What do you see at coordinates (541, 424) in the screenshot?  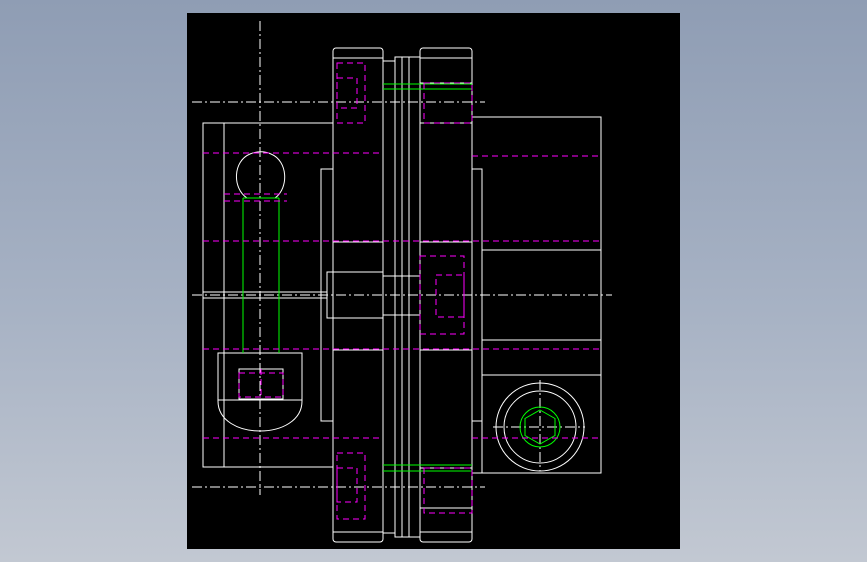 I see `screw-pocket` at bounding box center [541, 424].